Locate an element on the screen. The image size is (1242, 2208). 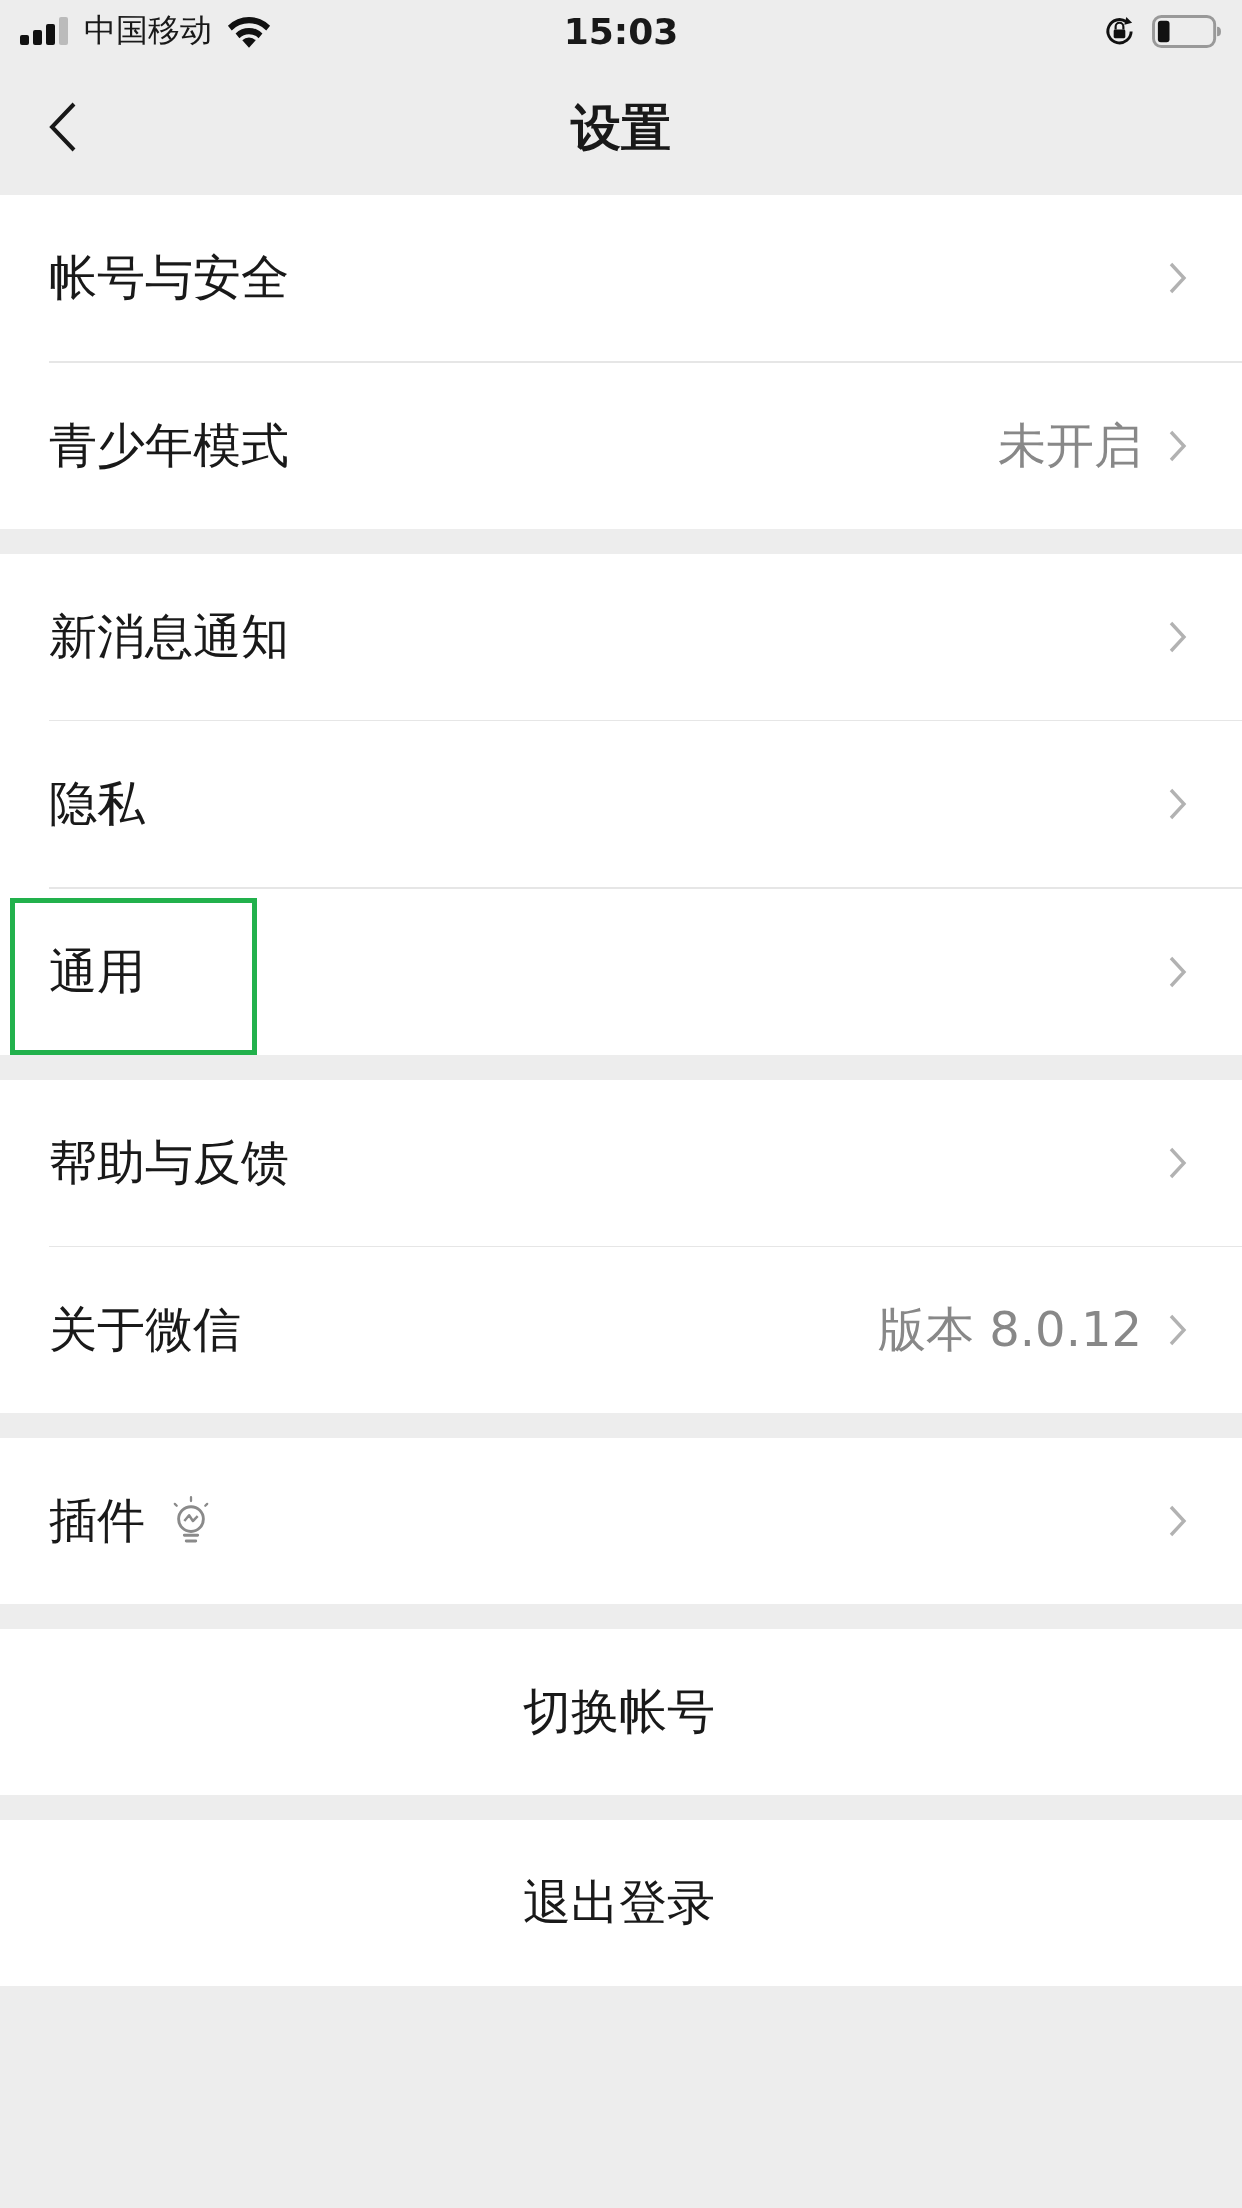
status-time: 15:03 is located at coordinates (621, 31).